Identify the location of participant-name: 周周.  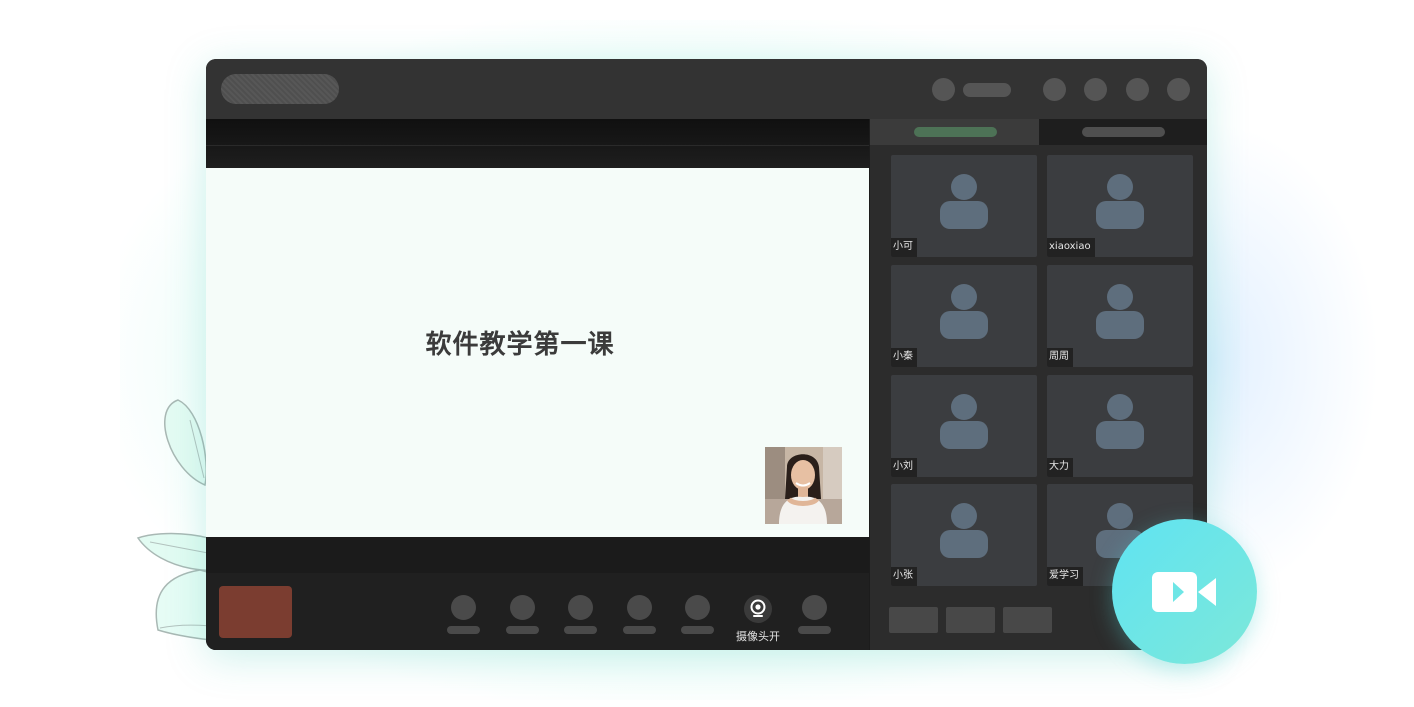
(1060, 357).